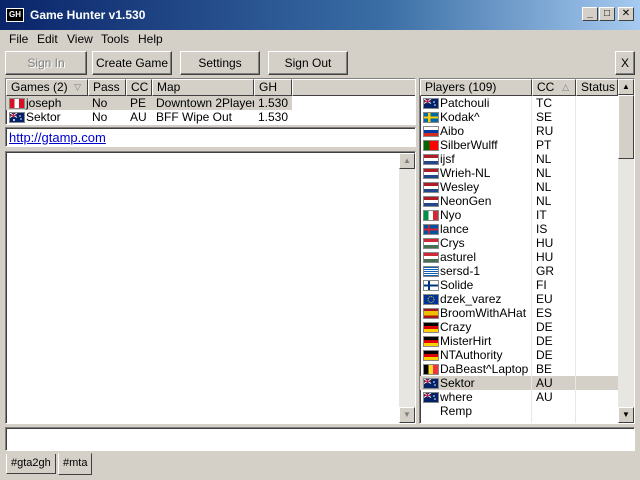 The width and height of the screenshot is (640, 480). What do you see at coordinates (625, 63) in the screenshot?
I see `close-panel-button: X` at bounding box center [625, 63].